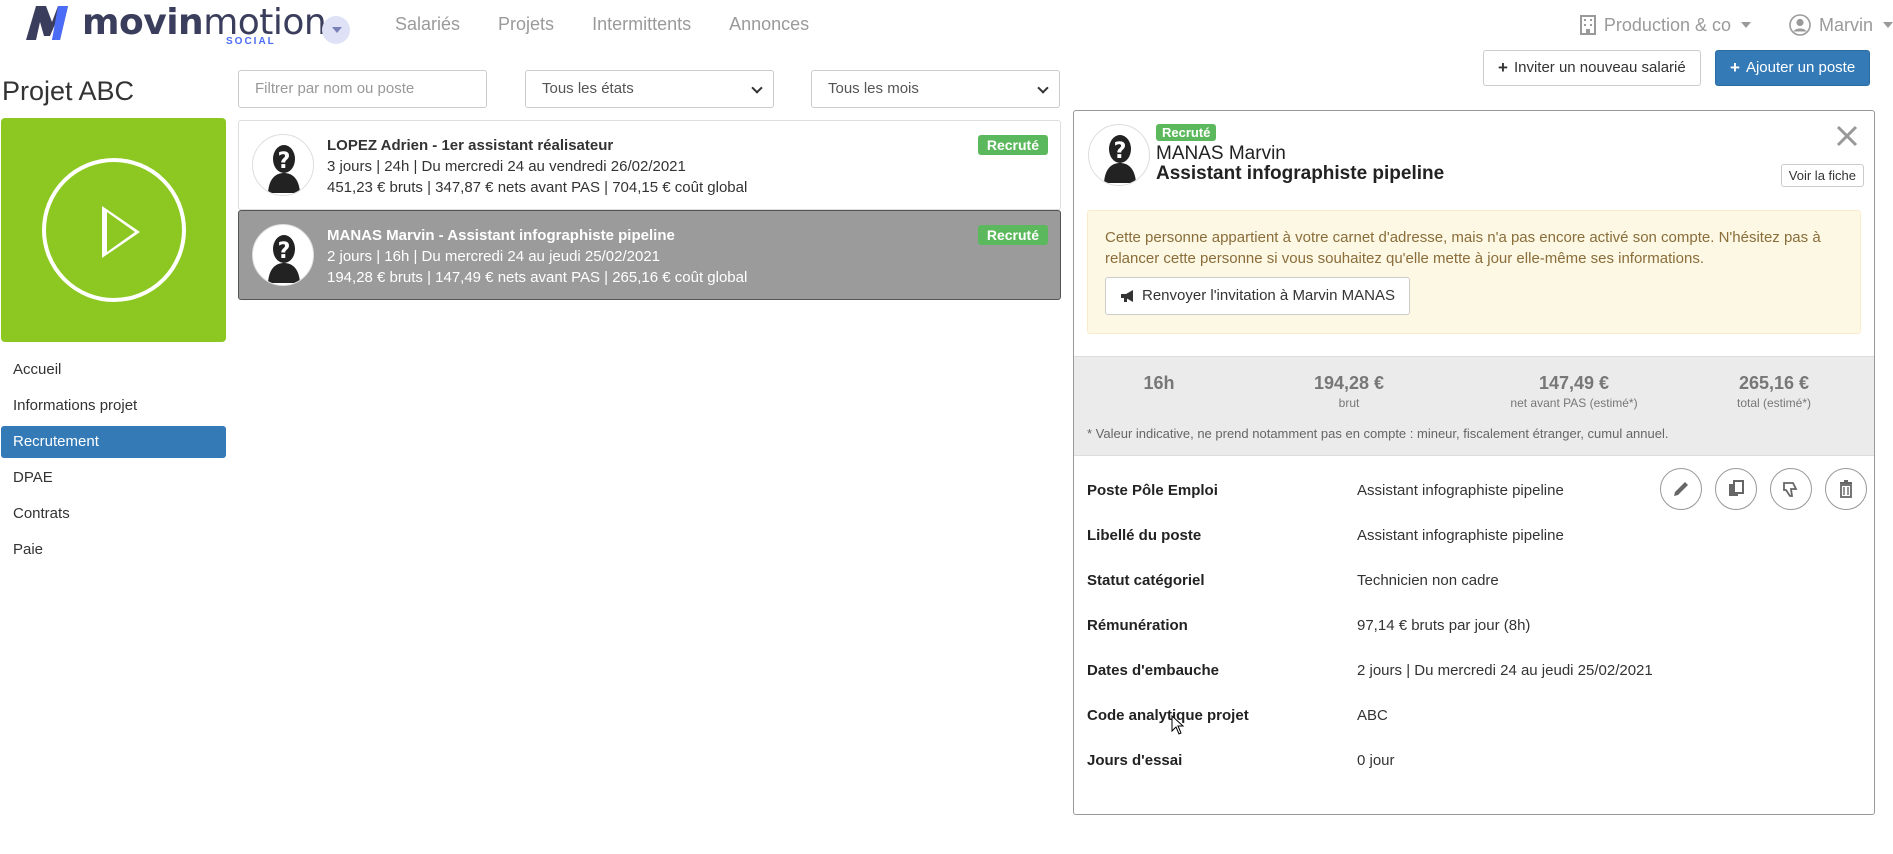 Image resolution: width=1893 pixels, height=854 pixels. I want to click on sidebar-item-dpae: DPAE, so click(113, 478).